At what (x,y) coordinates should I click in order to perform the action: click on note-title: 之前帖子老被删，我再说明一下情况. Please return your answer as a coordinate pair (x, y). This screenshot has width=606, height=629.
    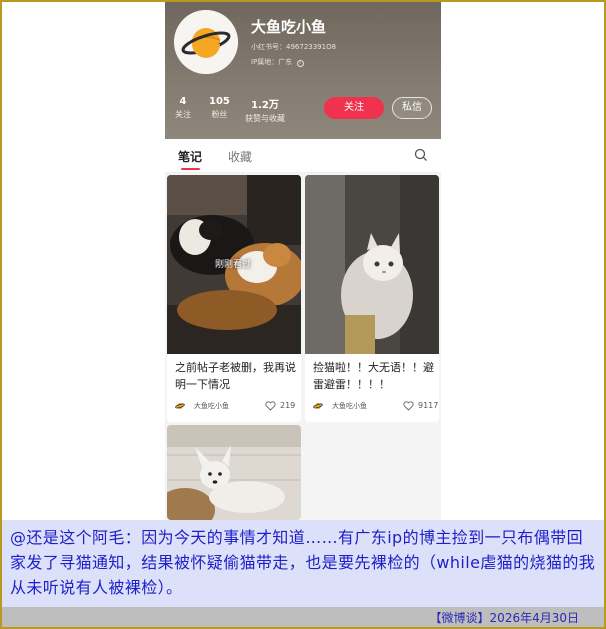
    Looking at the image, I should click on (235, 376).